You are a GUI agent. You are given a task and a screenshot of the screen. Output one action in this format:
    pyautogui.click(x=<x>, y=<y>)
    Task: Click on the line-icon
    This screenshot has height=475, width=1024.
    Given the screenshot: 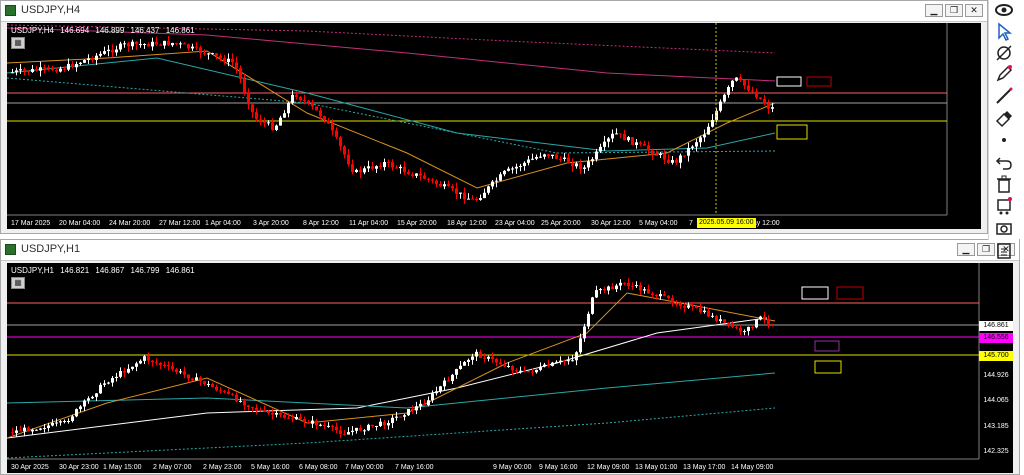 What is the action you would take?
    pyautogui.click(x=1004, y=96)
    